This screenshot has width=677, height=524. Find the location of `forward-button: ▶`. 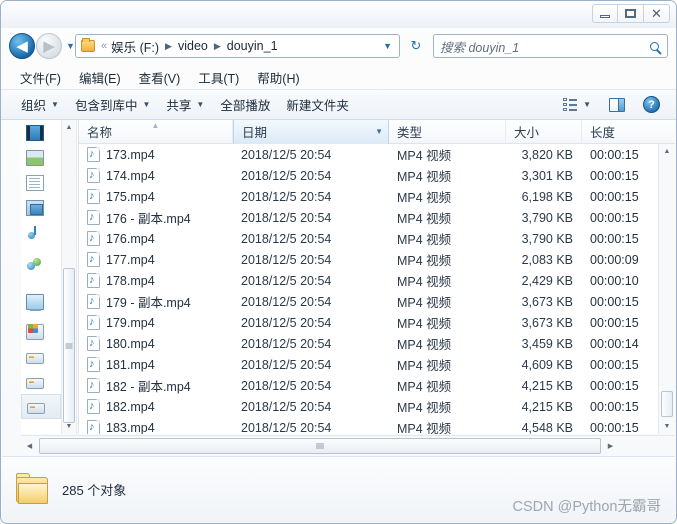

forward-button: ▶ is located at coordinates (49, 46).